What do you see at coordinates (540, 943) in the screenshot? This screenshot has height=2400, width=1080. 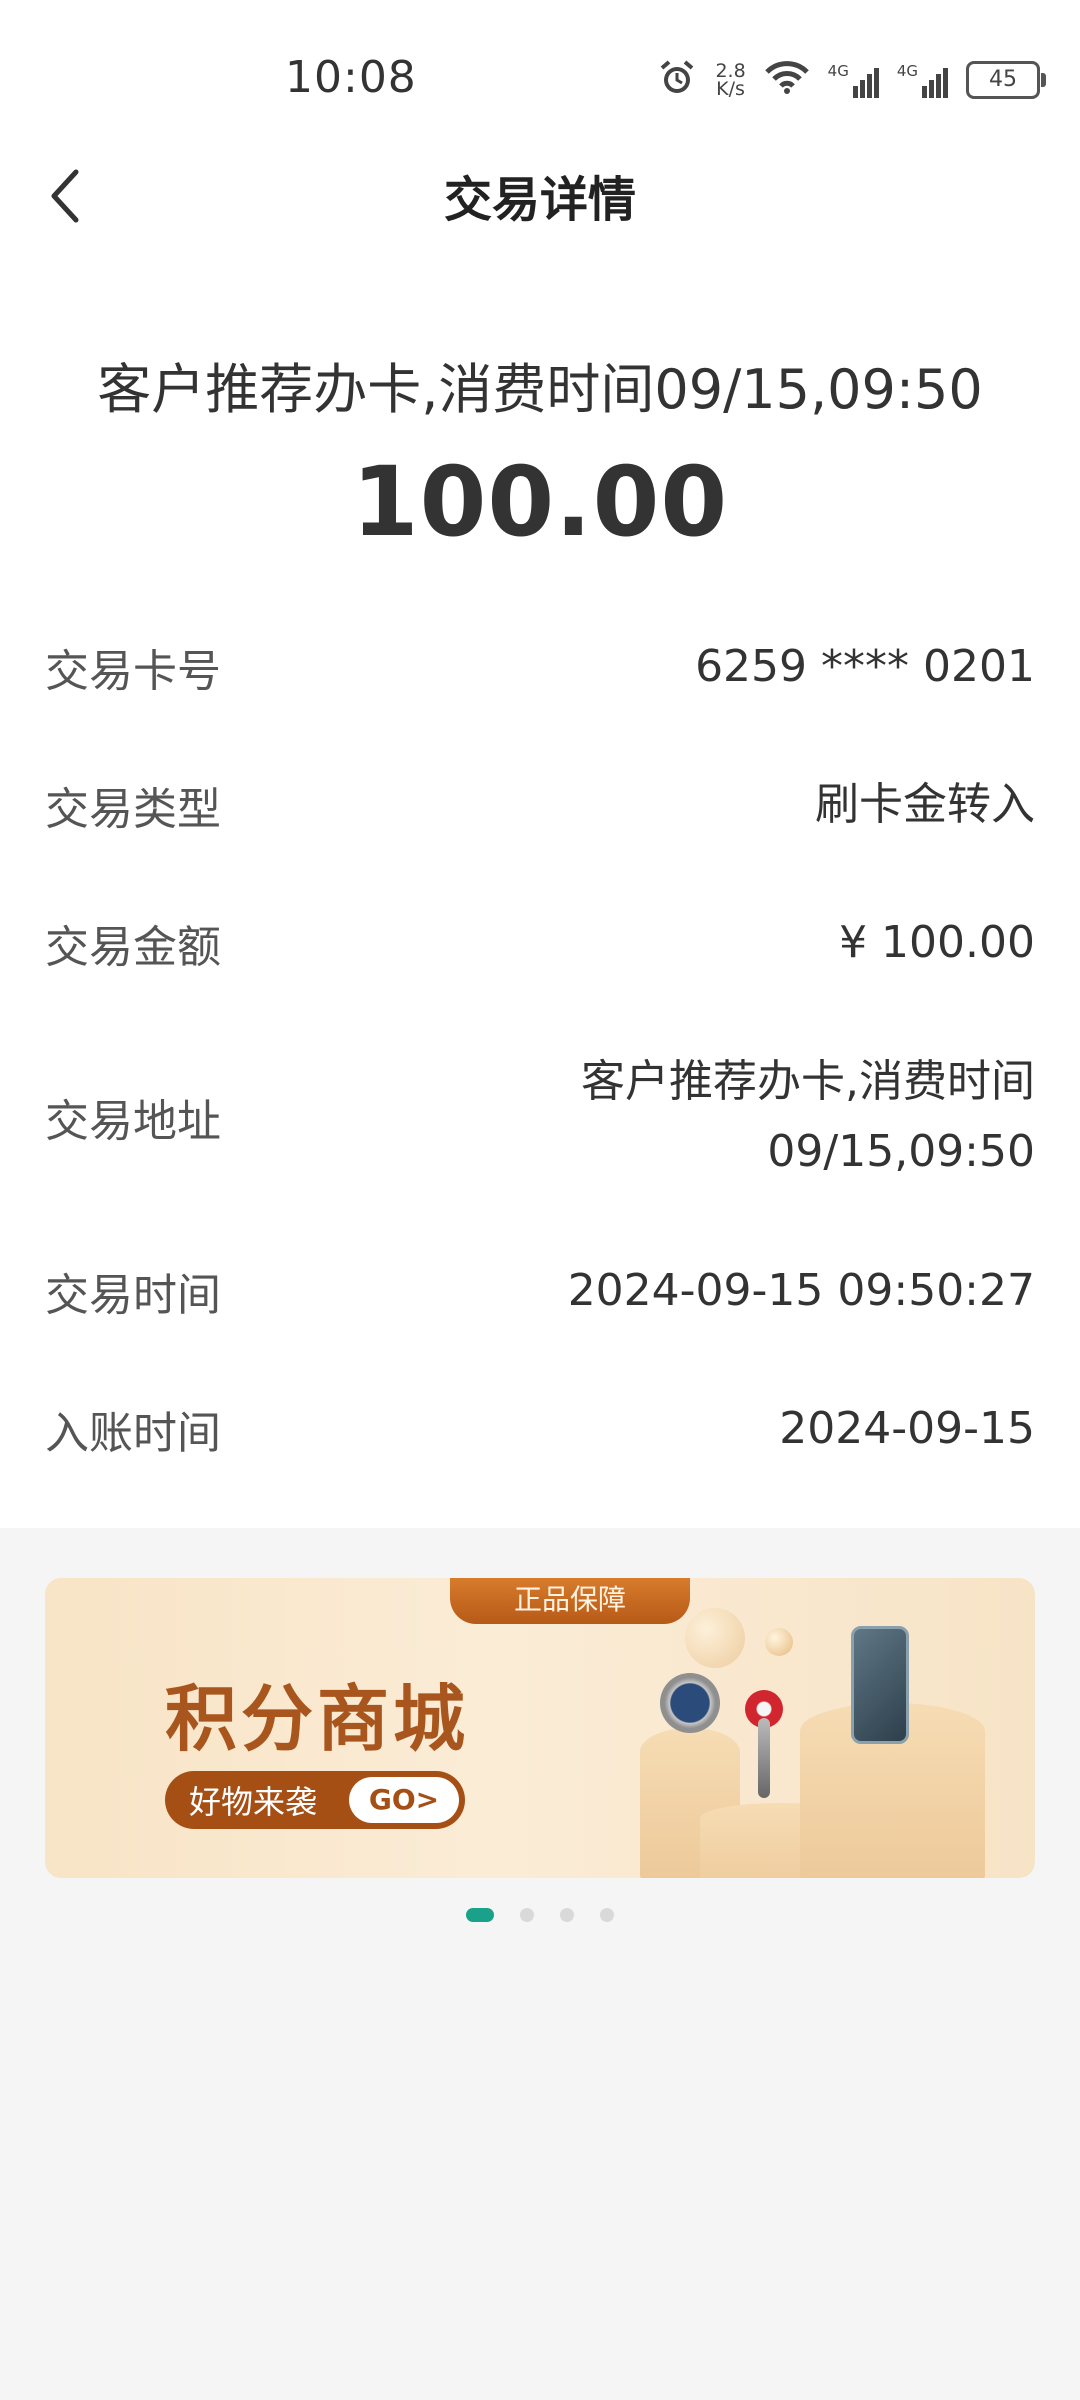 I see `detail-row-amount: 交易金额 ¥ 100.00` at bounding box center [540, 943].